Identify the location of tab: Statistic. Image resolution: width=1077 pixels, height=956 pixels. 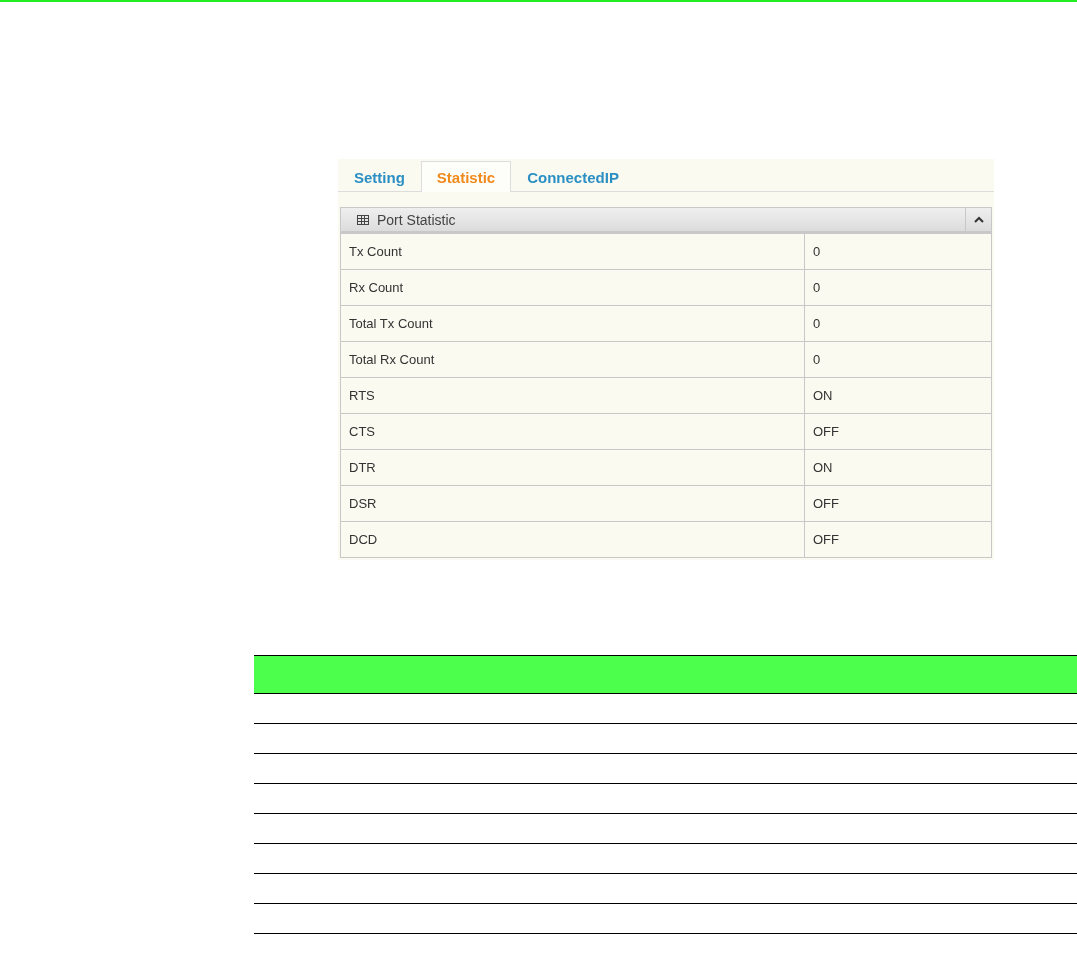
(466, 176).